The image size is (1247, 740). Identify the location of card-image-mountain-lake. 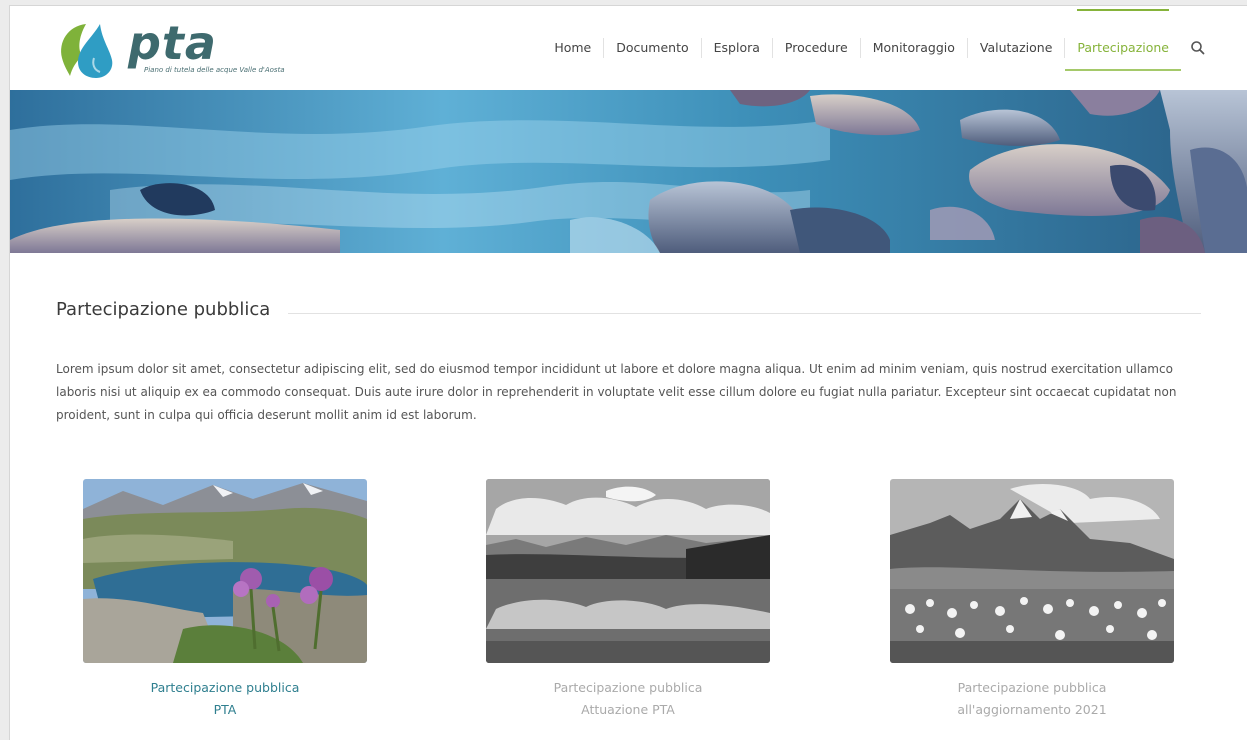
(225, 571).